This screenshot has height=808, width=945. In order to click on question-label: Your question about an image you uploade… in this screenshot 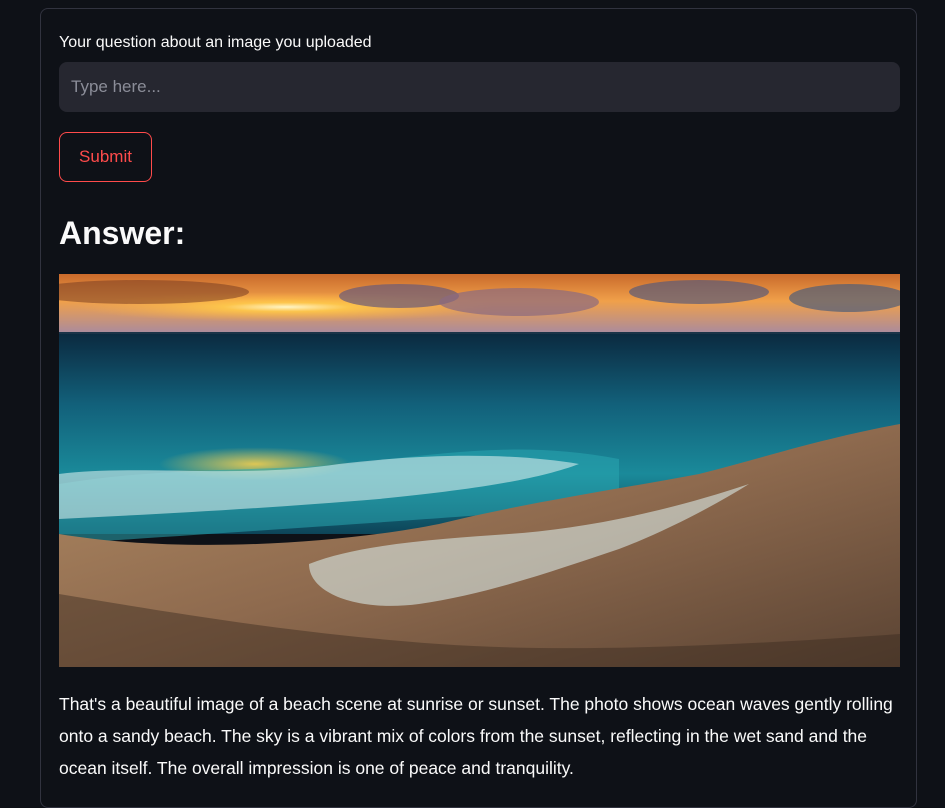, I will do `click(215, 42)`.